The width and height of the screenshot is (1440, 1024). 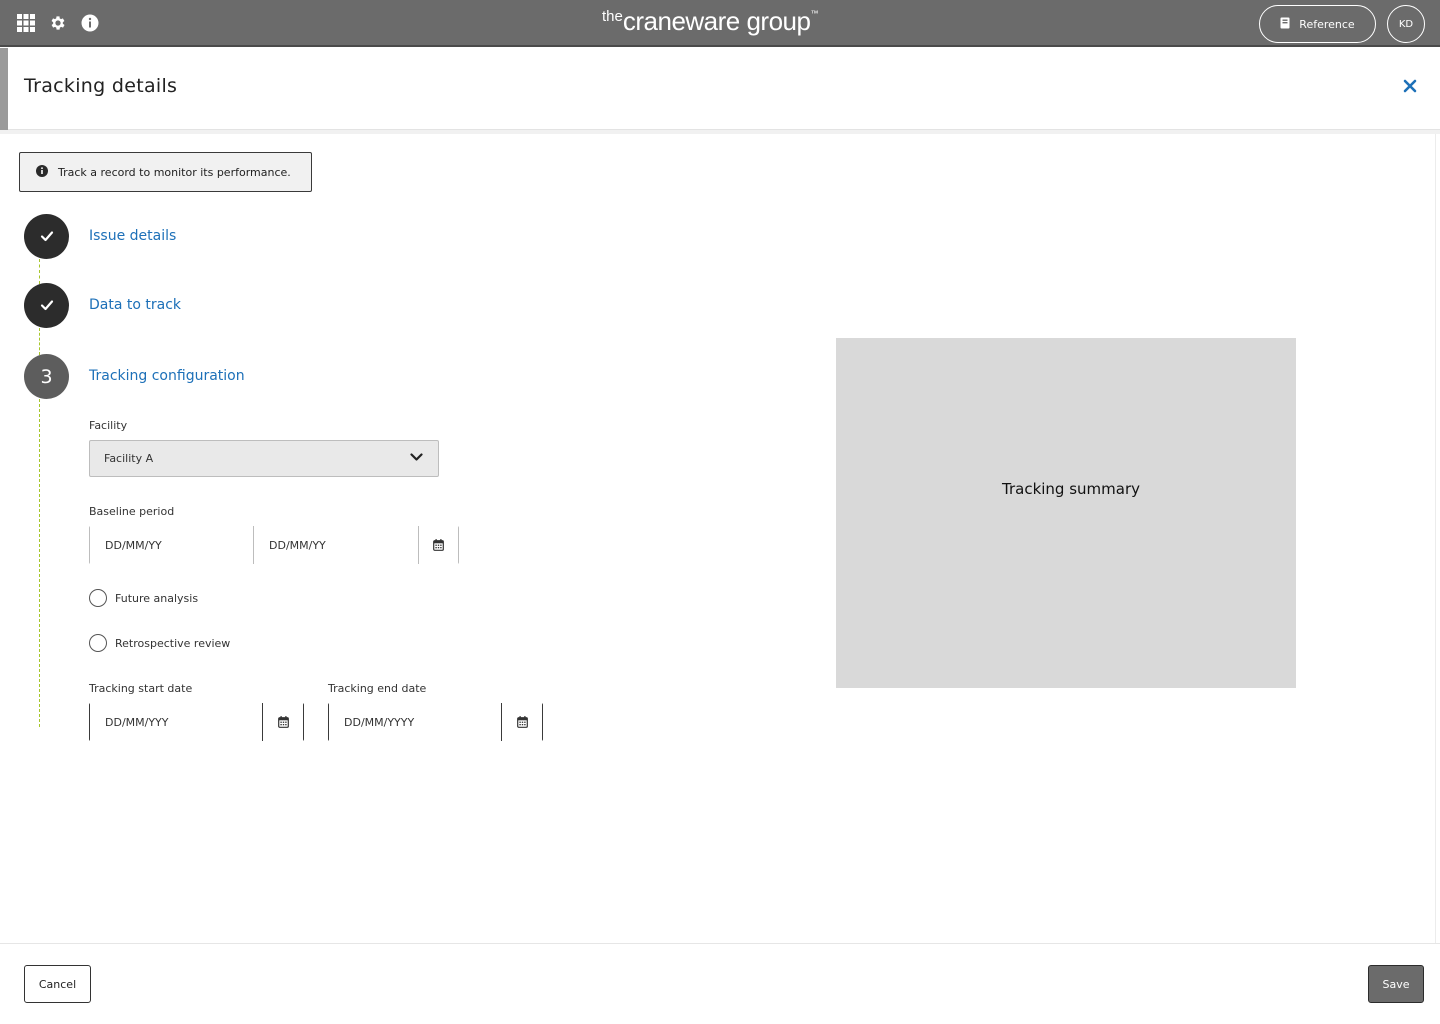 I want to click on avatar: KD, so click(x=1406, y=24).